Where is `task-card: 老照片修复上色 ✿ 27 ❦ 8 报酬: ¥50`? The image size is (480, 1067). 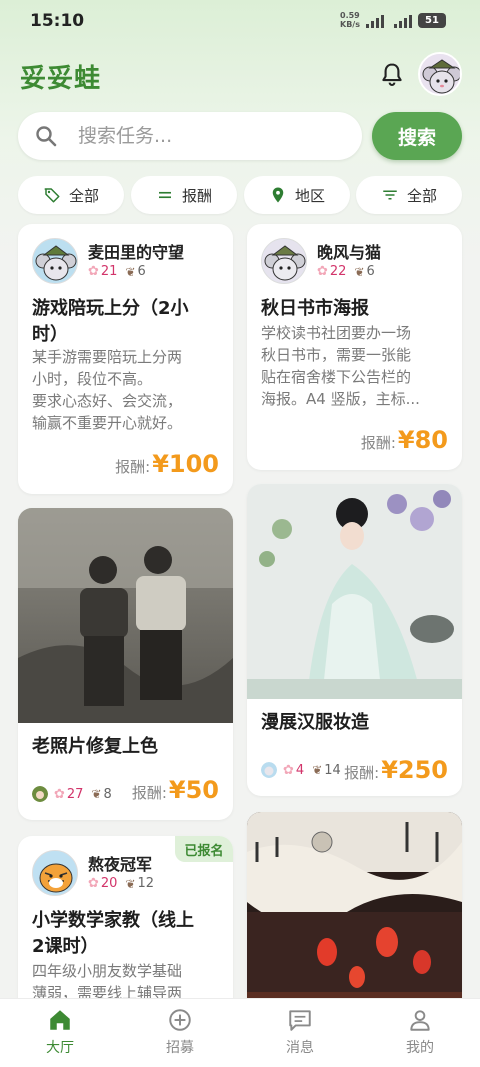 task-card: 老照片修复上色 ✿ 27 ❦ 8 报酬: ¥50 is located at coordinates (125, 664).